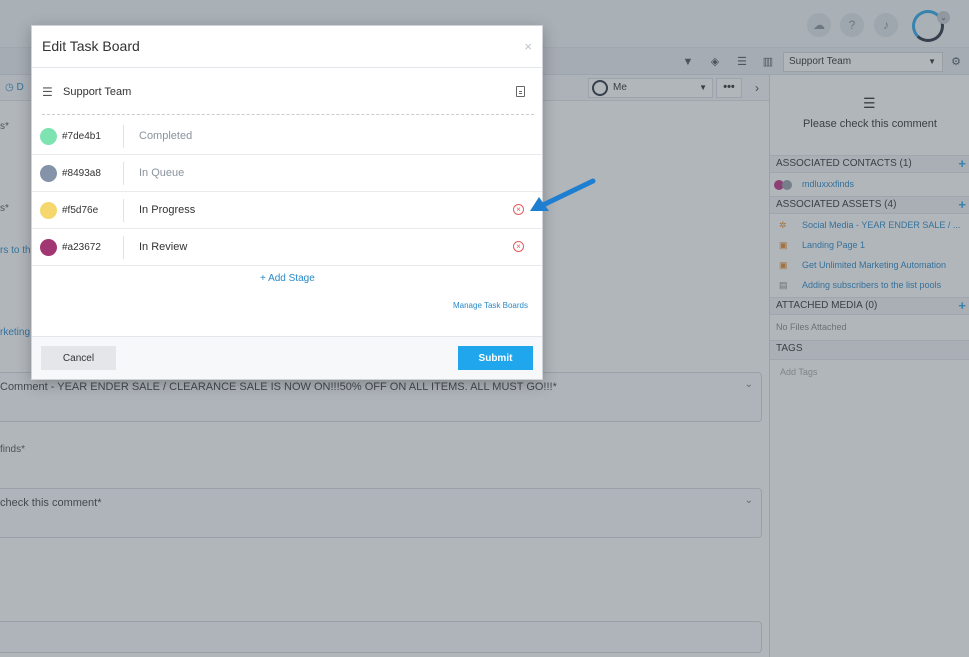  I want to click on close-icon: ×, so click(528, 46).